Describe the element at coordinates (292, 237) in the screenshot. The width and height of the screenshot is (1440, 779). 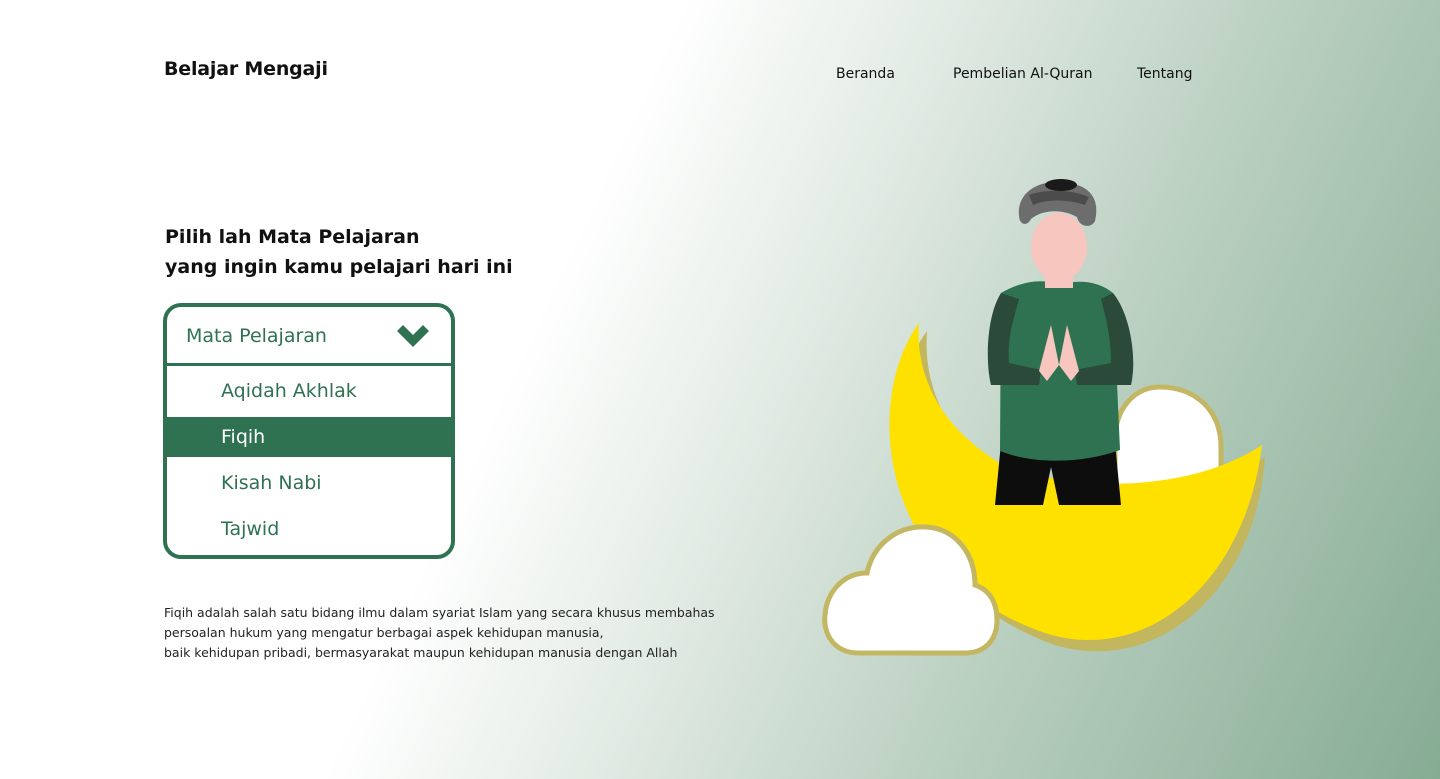
I see `headline-line-1: Pilih lah Mata Pelajaran` at that location.